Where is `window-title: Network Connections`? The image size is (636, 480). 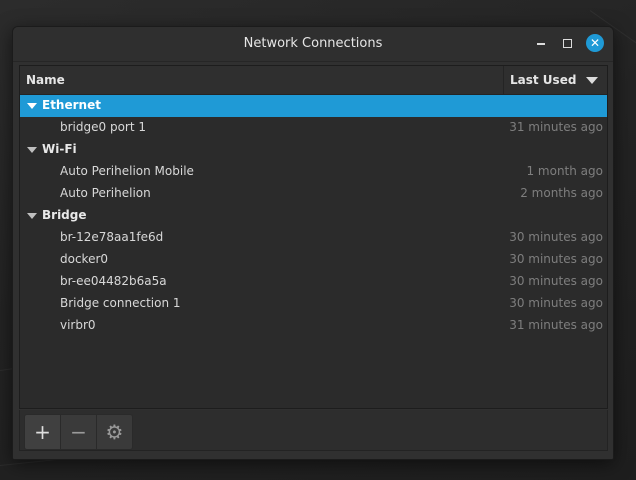
window-title: Network Connections is located at coordinates (313, 43).